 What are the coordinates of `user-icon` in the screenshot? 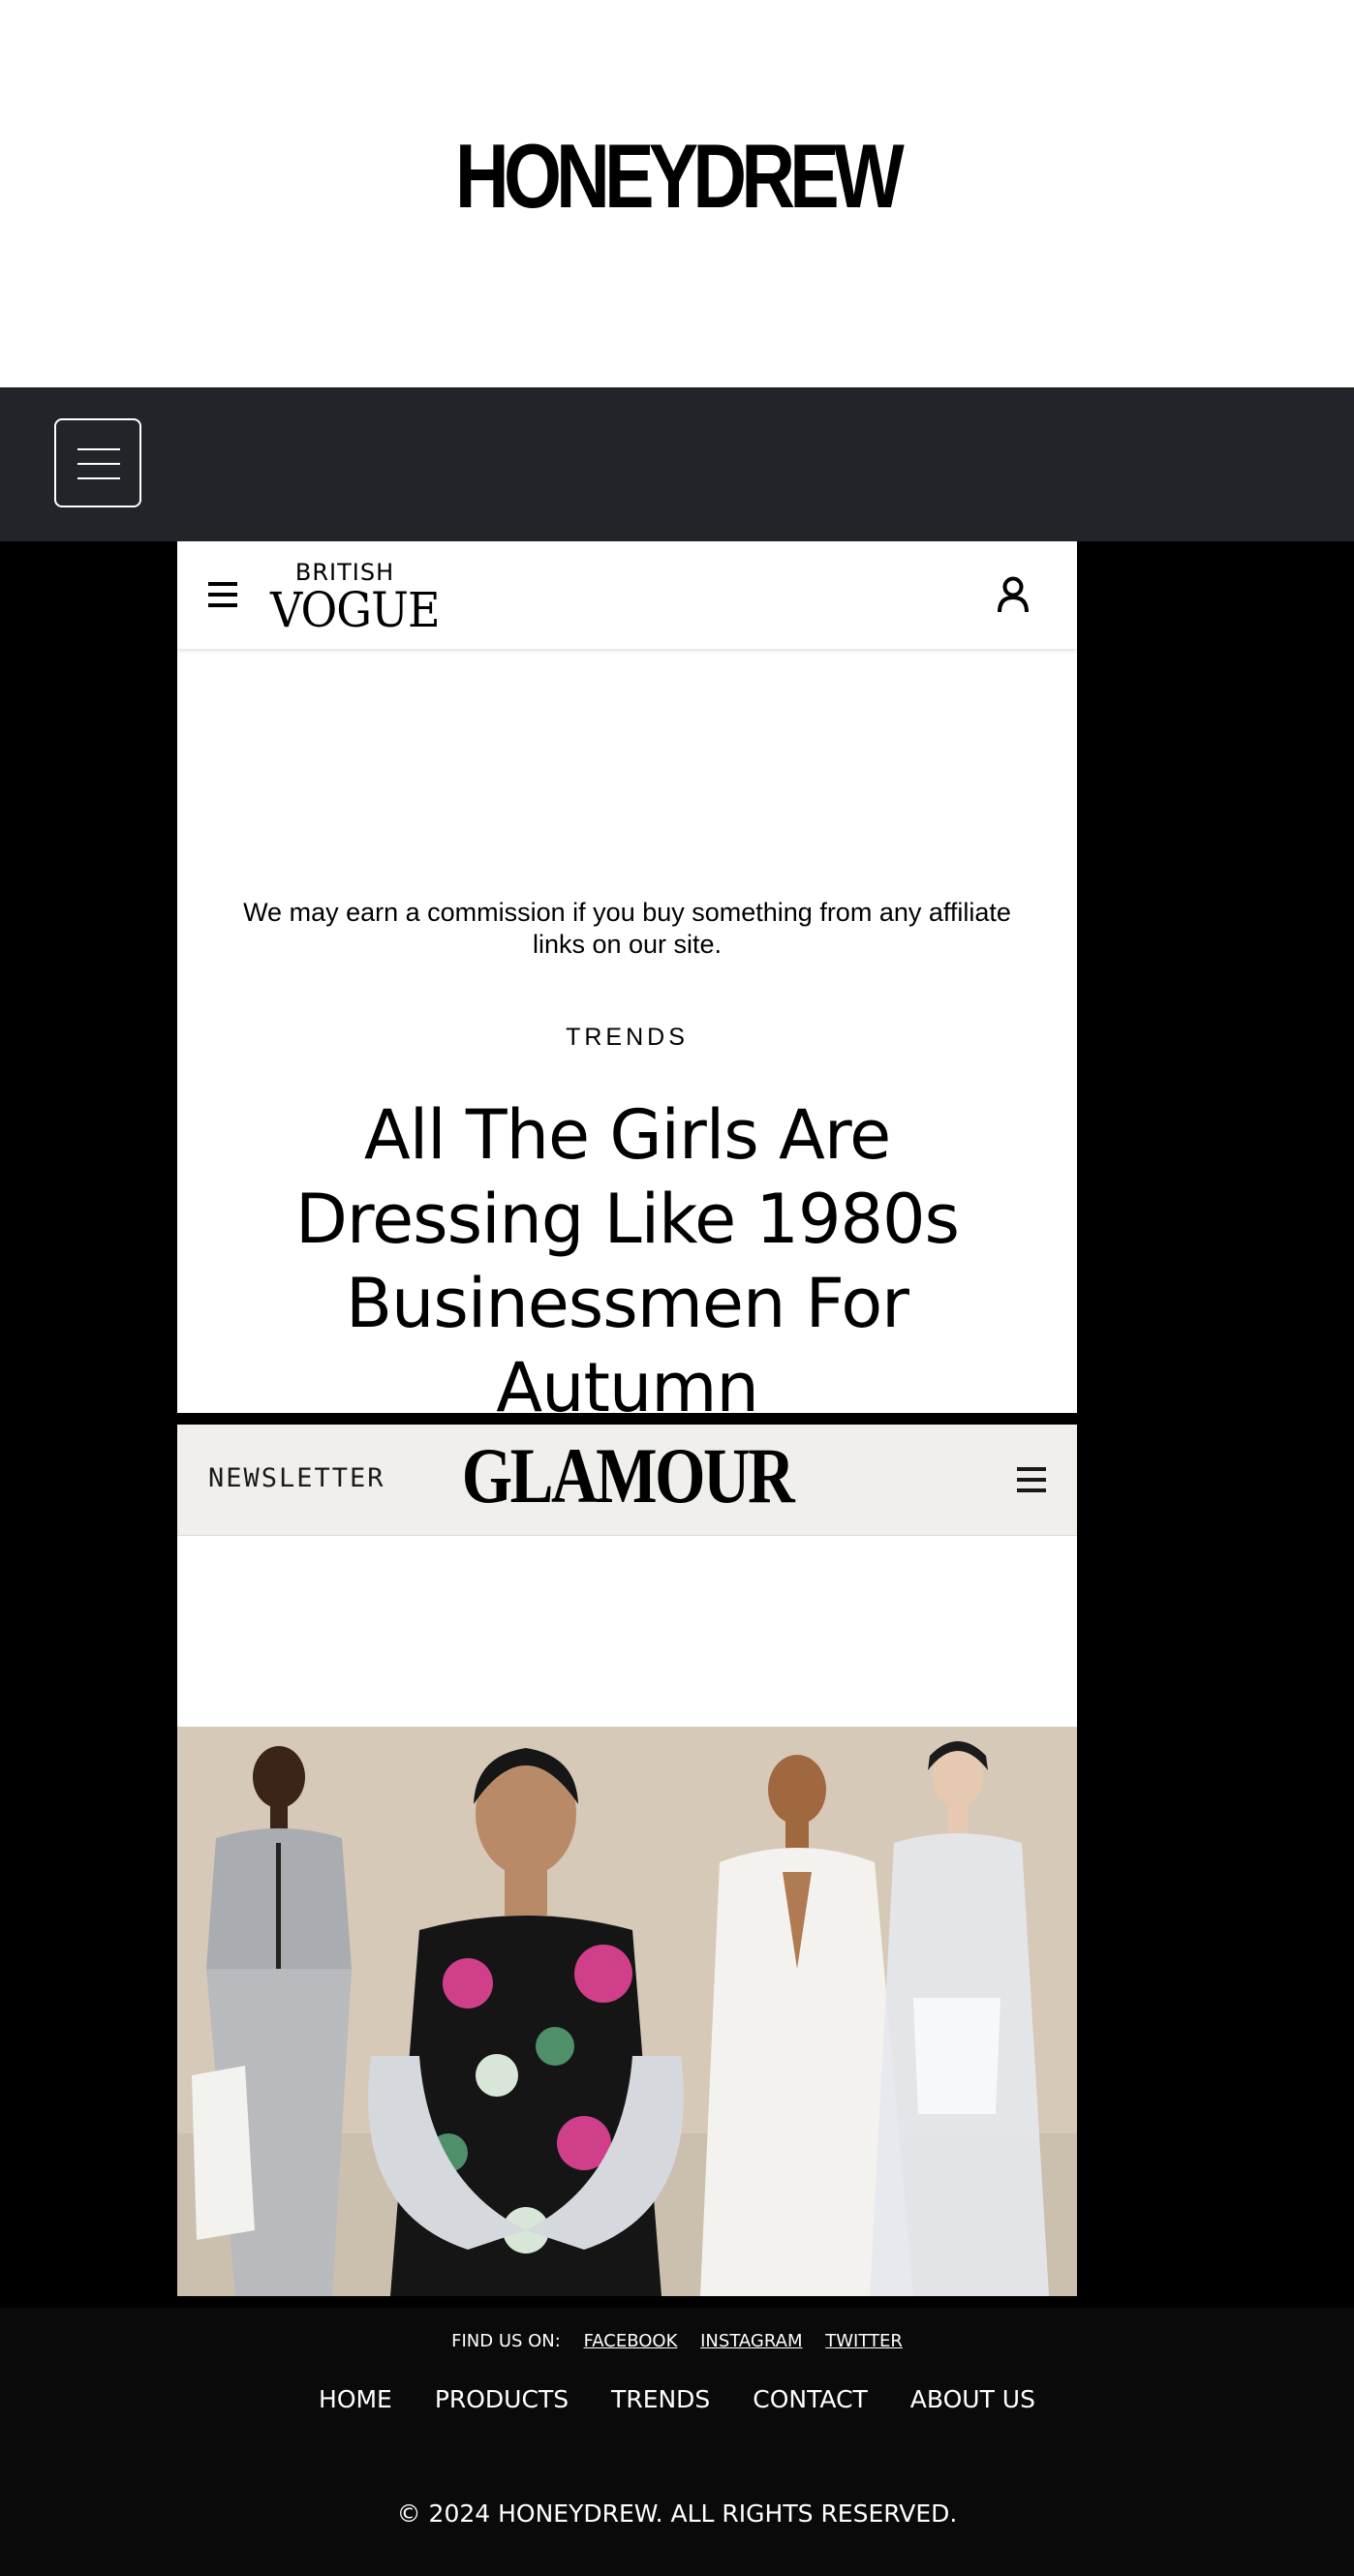 It's located at (1013, 594).